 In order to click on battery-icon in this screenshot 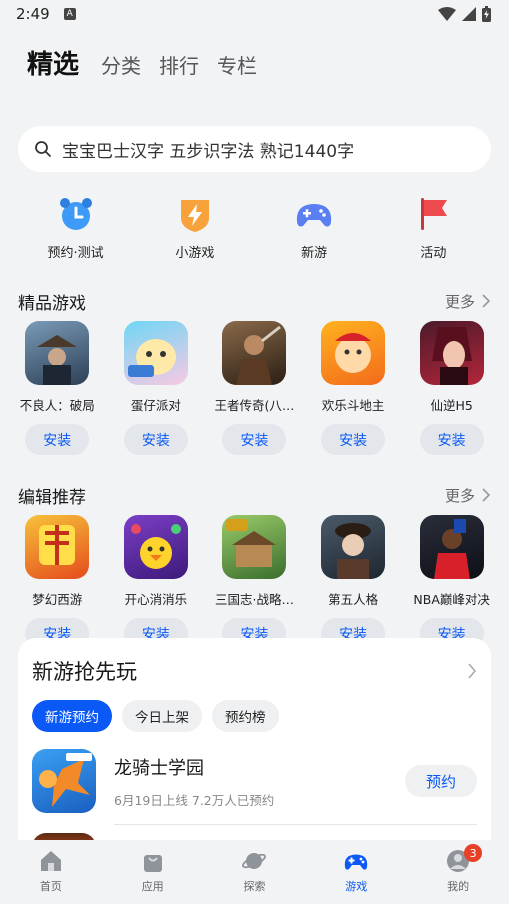, I will do `click(486, 14)`.